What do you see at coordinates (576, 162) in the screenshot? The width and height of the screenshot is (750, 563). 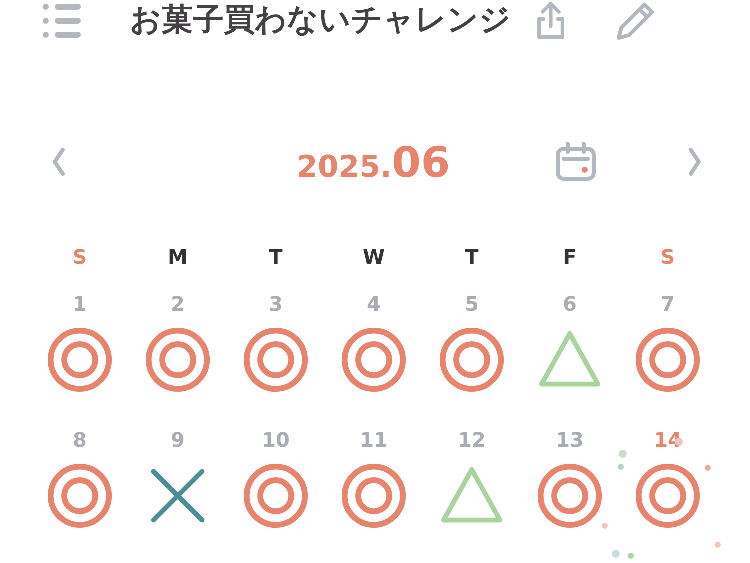 I see `calendar-icon` at bounding box center [576, 162].